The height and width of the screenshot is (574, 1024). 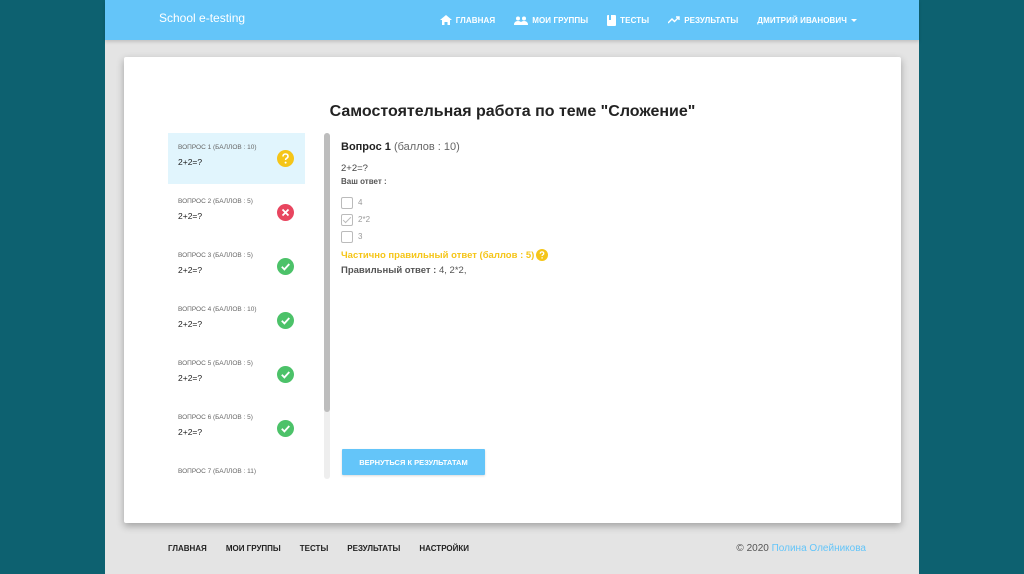 I want to click on question-label: Вопрос 2 (баллов : 5), so click(x=215, y=201).